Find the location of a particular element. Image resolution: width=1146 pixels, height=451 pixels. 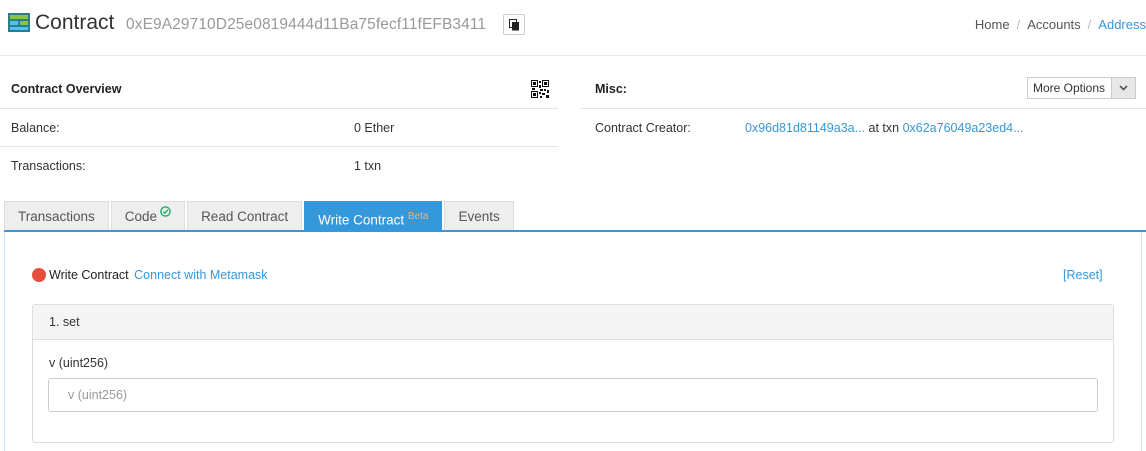

more-options-button: More Options is located at coordinates (1081, 88).